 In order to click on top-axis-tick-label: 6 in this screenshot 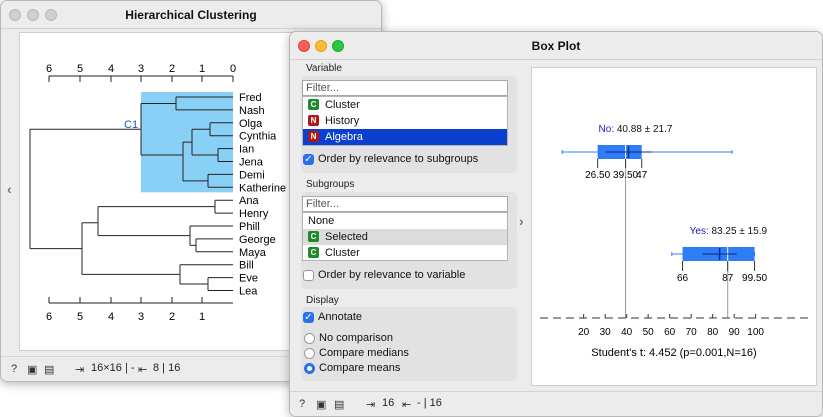, I will do `click(49, 69)`.